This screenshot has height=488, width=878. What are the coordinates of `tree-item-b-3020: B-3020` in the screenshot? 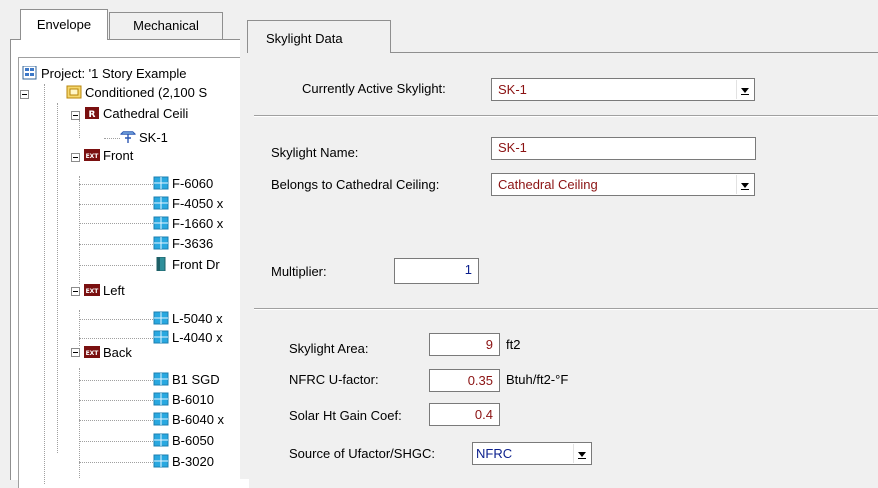 It's located at (183, 462).